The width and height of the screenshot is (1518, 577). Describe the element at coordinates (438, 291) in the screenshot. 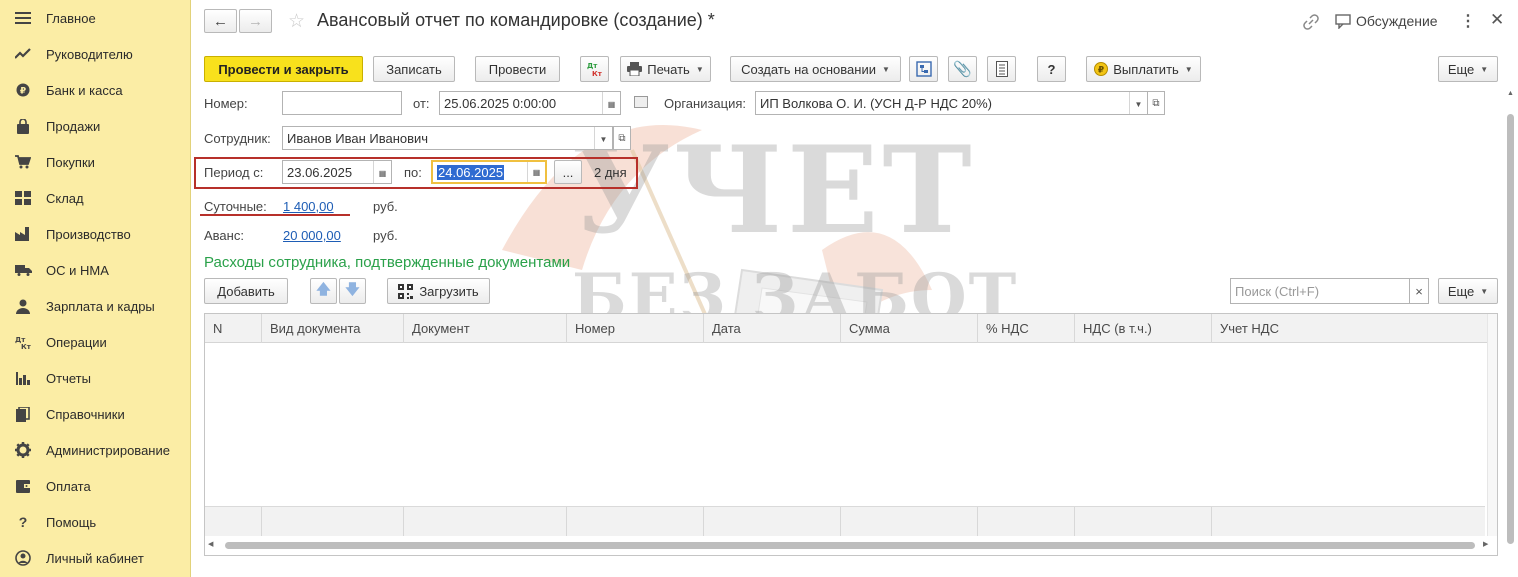

I see `load-button: Загрузить` at that location.